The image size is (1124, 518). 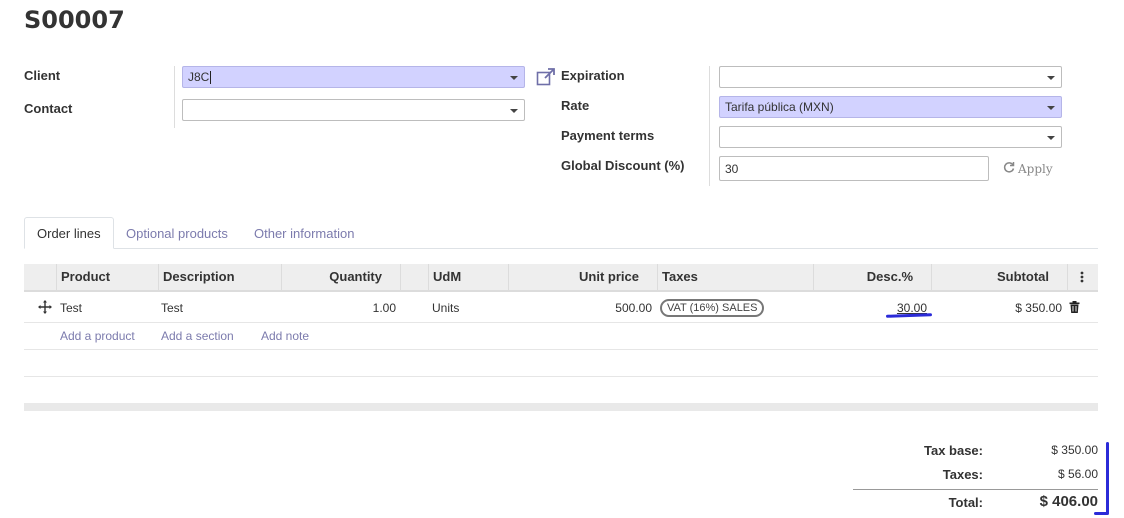 I want to click on client-value: J8C, so click(x=199, y=77).